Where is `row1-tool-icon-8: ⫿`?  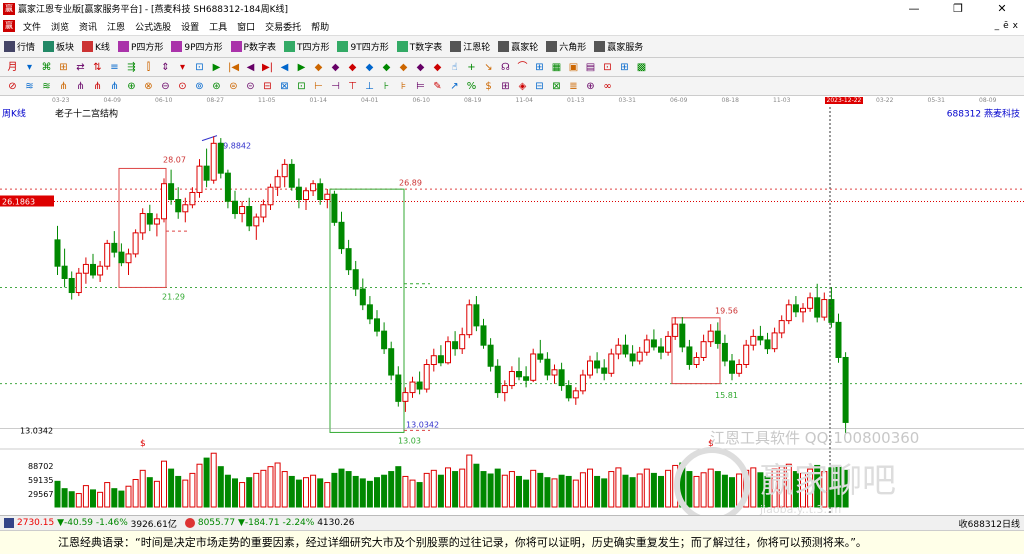 row1-tool-icon-8: ⫿ is located at coordinates (148, 67).